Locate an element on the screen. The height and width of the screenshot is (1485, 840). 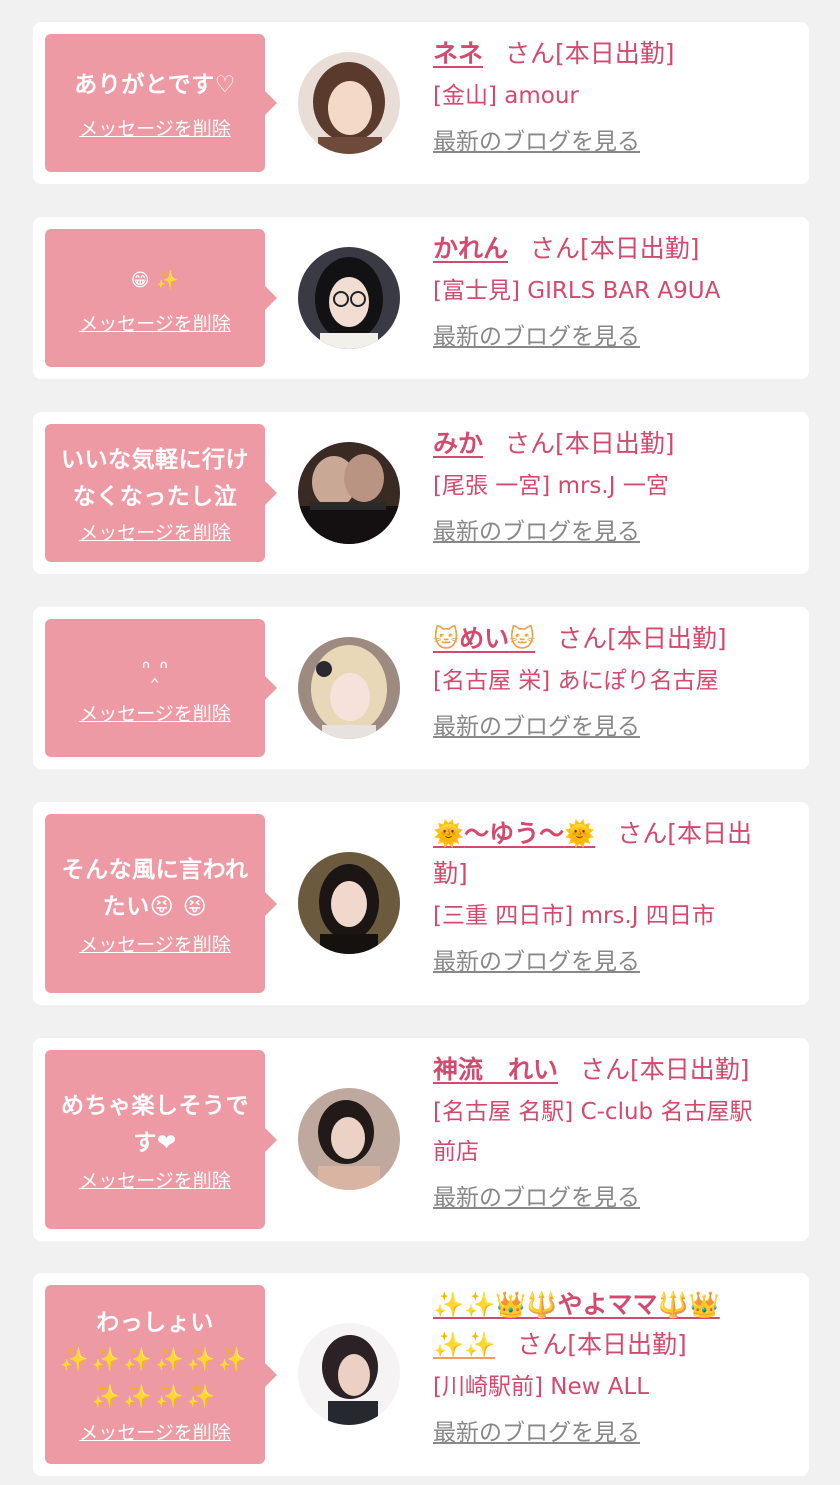
name-line: みか さん[本日出勤] is located at coordinates (611, 444).